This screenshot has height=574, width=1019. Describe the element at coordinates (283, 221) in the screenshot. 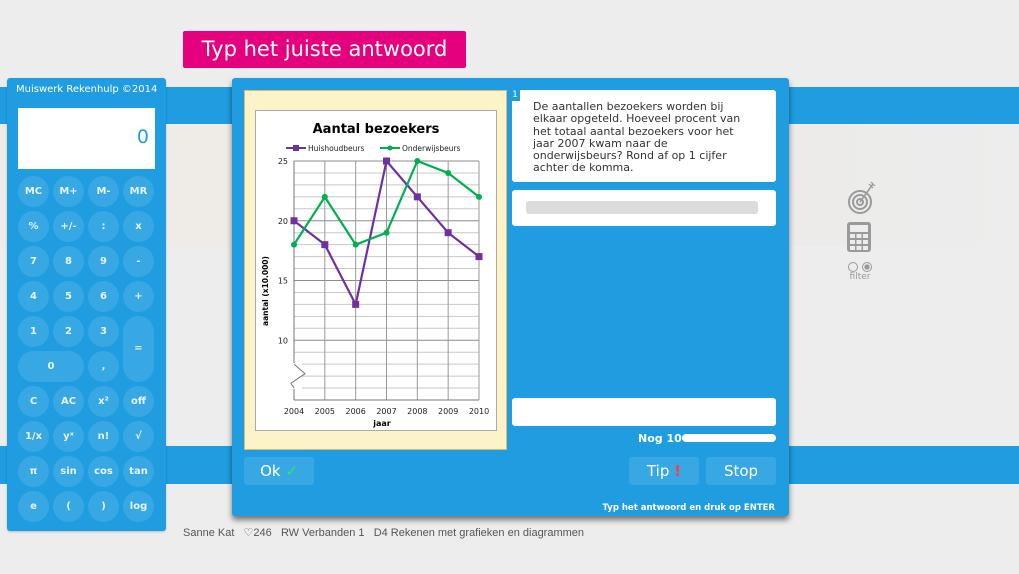

I see `y-tick-label: 20` at that location.